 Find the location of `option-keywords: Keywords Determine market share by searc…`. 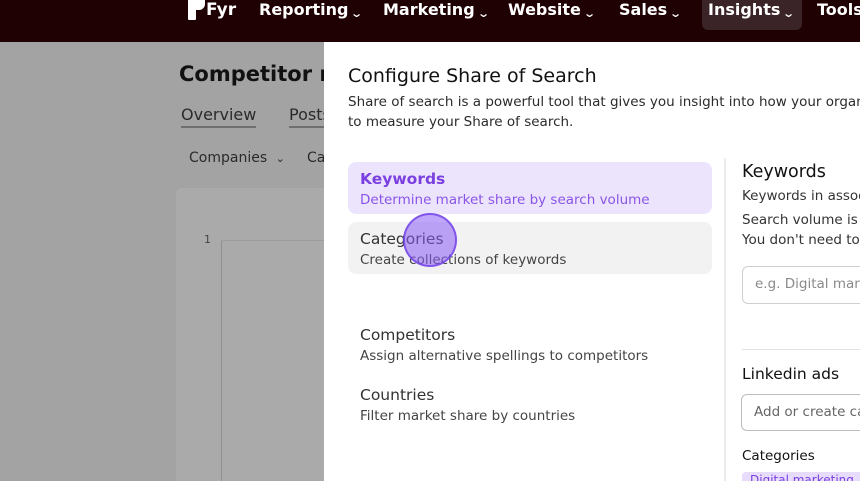

option-keywords: Keywords Determine market share by searc… is located at coordinates (530, 188).